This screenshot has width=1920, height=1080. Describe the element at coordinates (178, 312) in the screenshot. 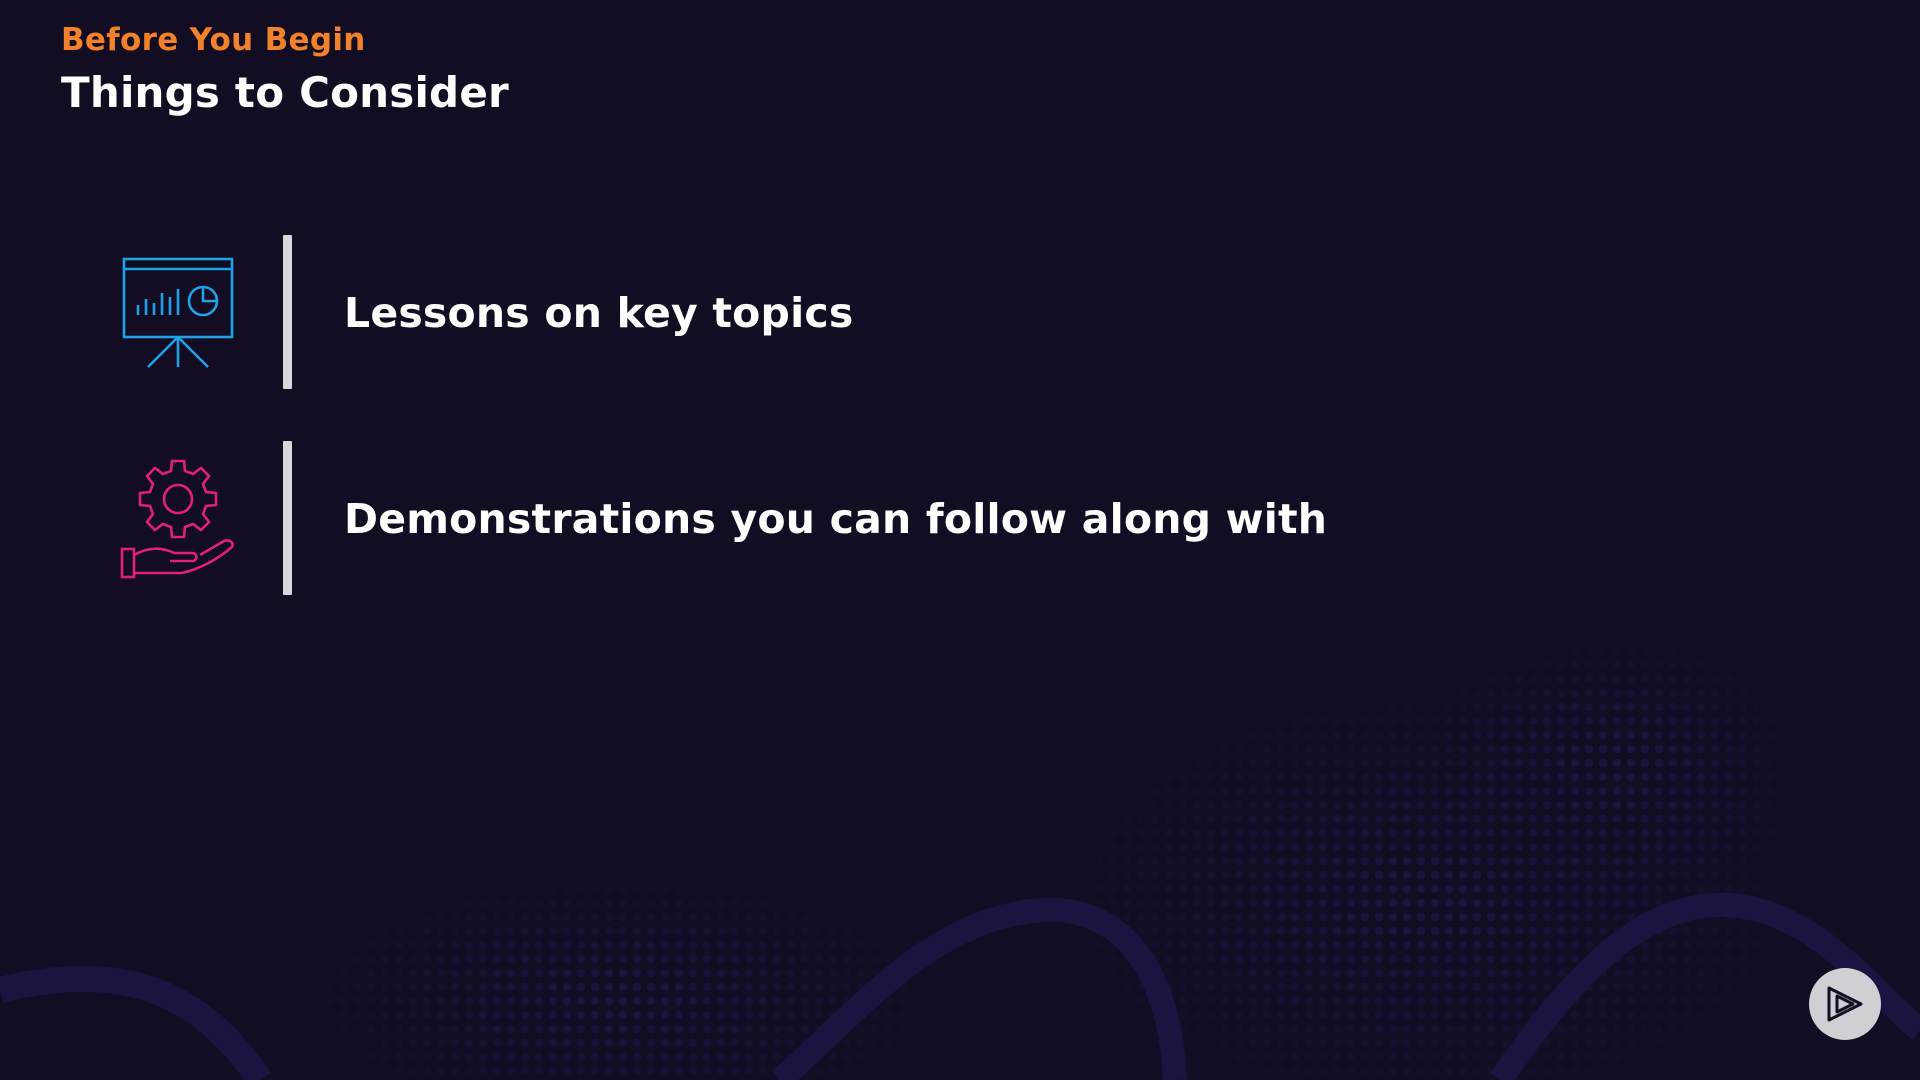

I see `presentation-chart-icon` at that location.